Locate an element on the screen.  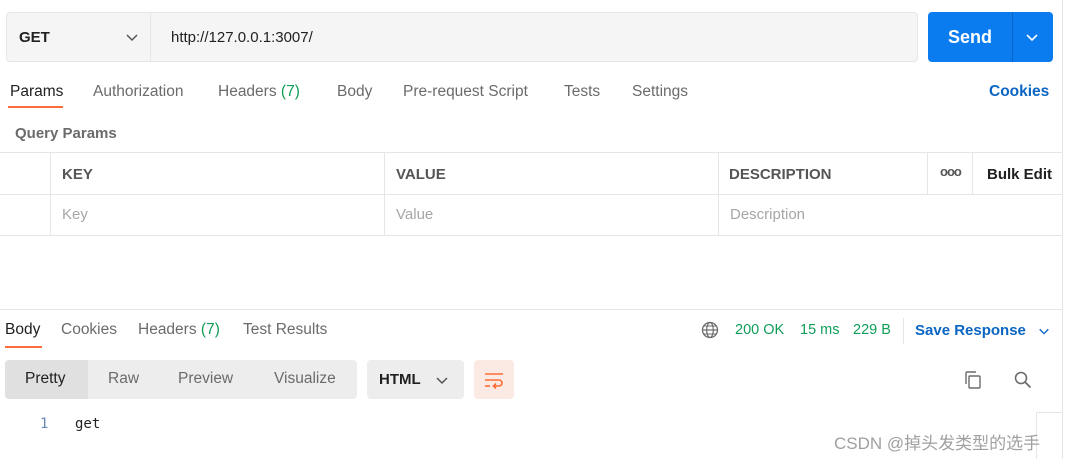
tab-authorization: Authorization is located at coordinates (138, 92).